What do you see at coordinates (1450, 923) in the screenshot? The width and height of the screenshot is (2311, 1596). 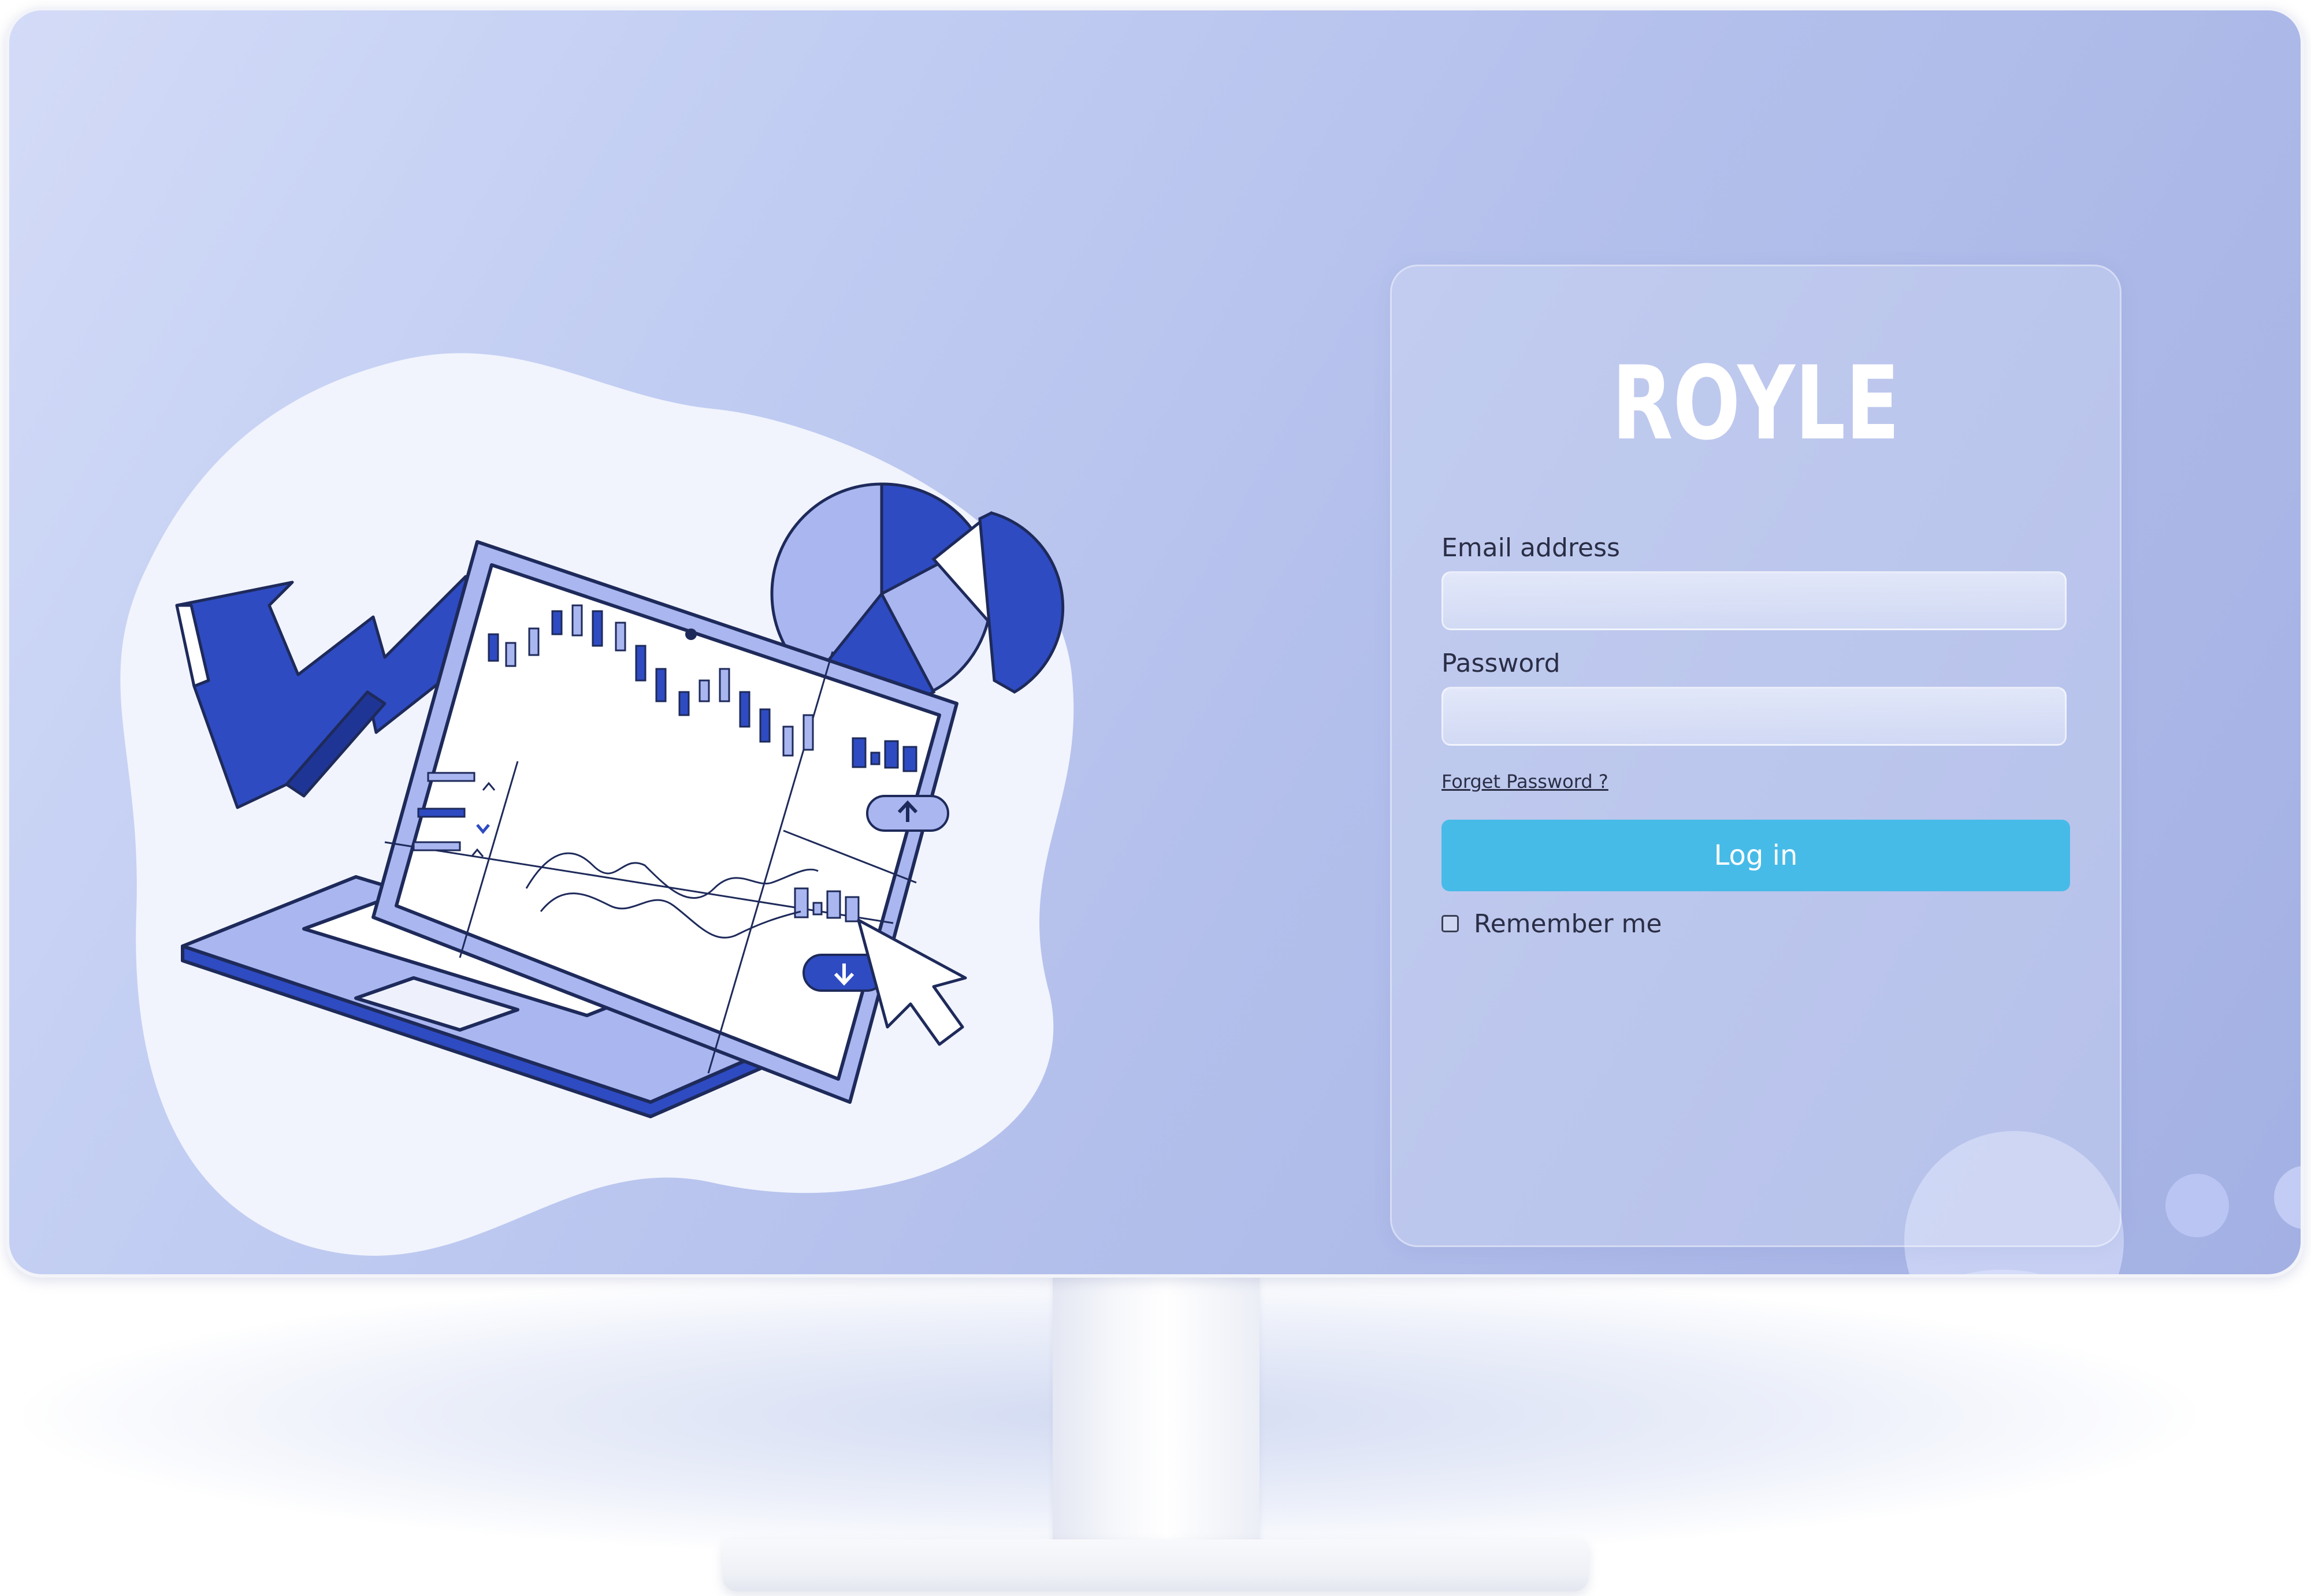 I see `remember-me-checkbox` at bounding box center [1450, 923].